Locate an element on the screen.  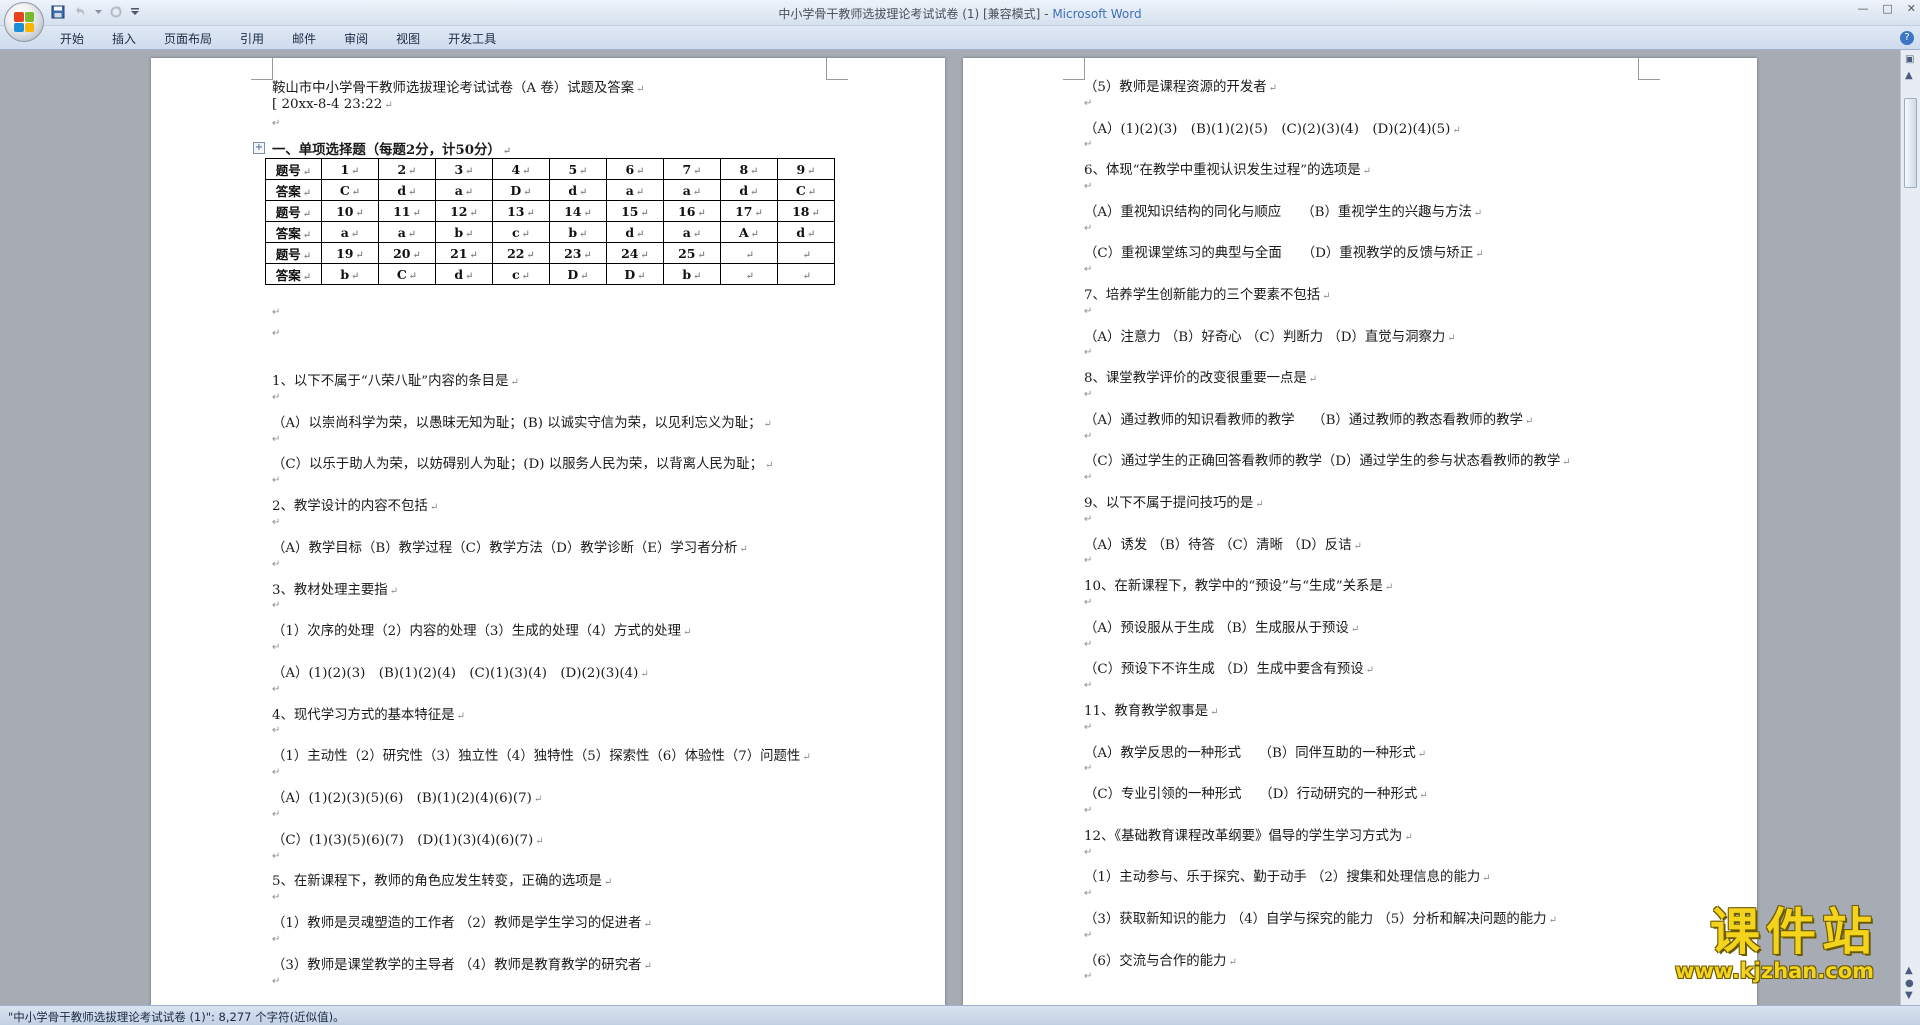
close-button: ✕ is located at coordinates (1911, 8).